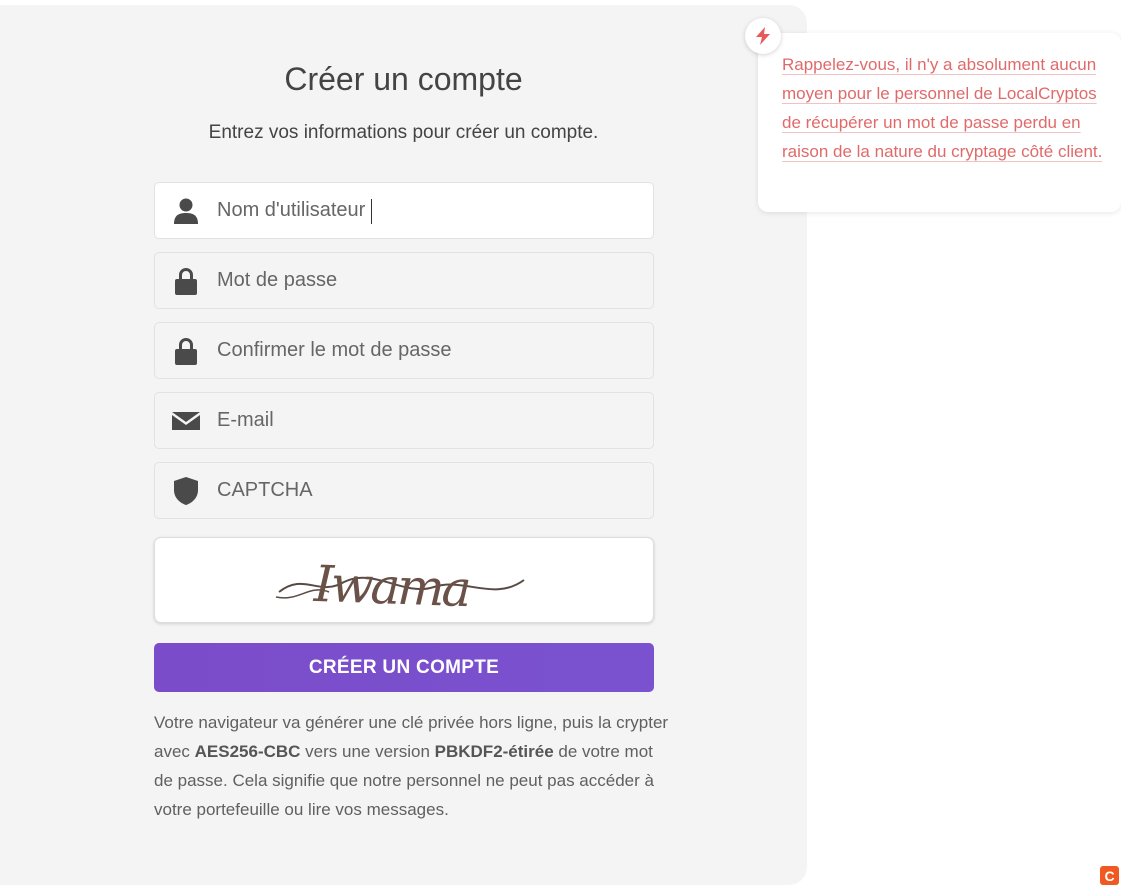  Describe the element at coordinates (186, 211) in the screenshot. I see `user-icon` at that location.